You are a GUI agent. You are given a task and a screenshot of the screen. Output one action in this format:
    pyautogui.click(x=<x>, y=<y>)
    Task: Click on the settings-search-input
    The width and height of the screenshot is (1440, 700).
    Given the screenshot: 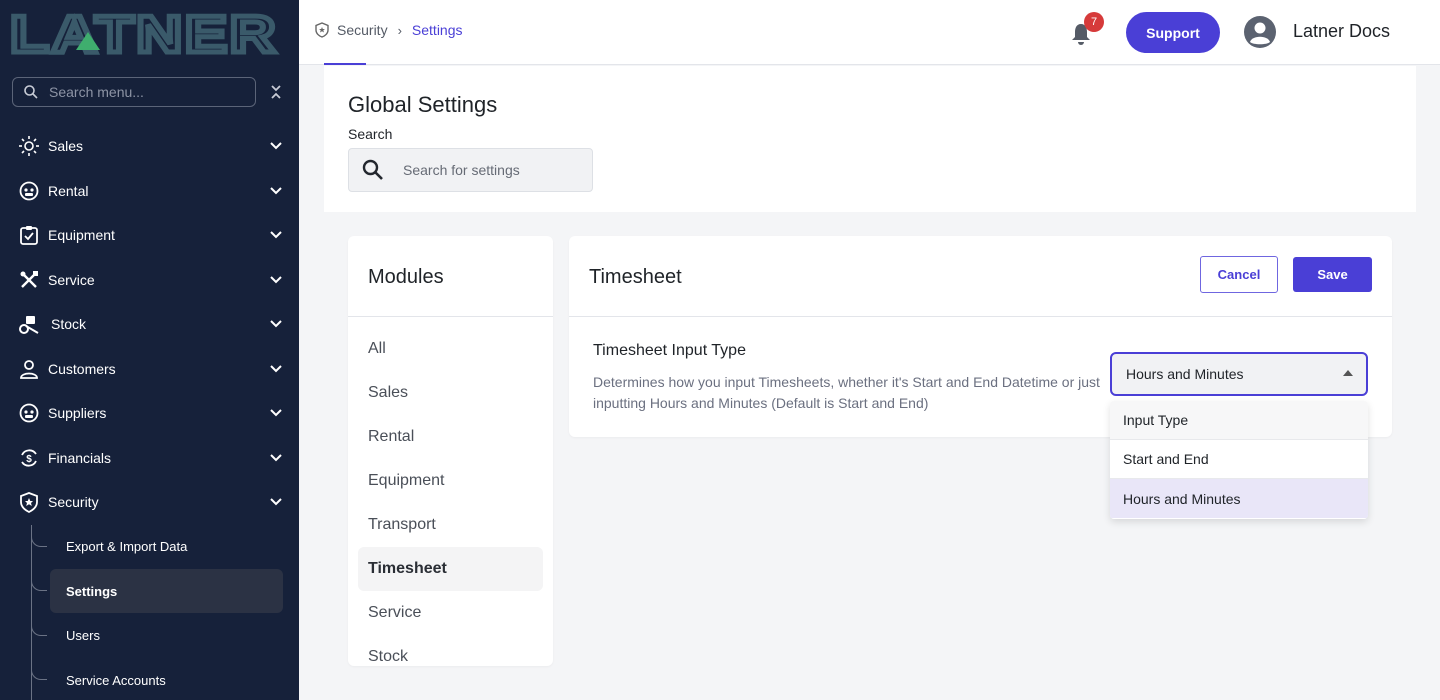 What is the action you would take?
    pyautogui.click(x=493, y=170)
    